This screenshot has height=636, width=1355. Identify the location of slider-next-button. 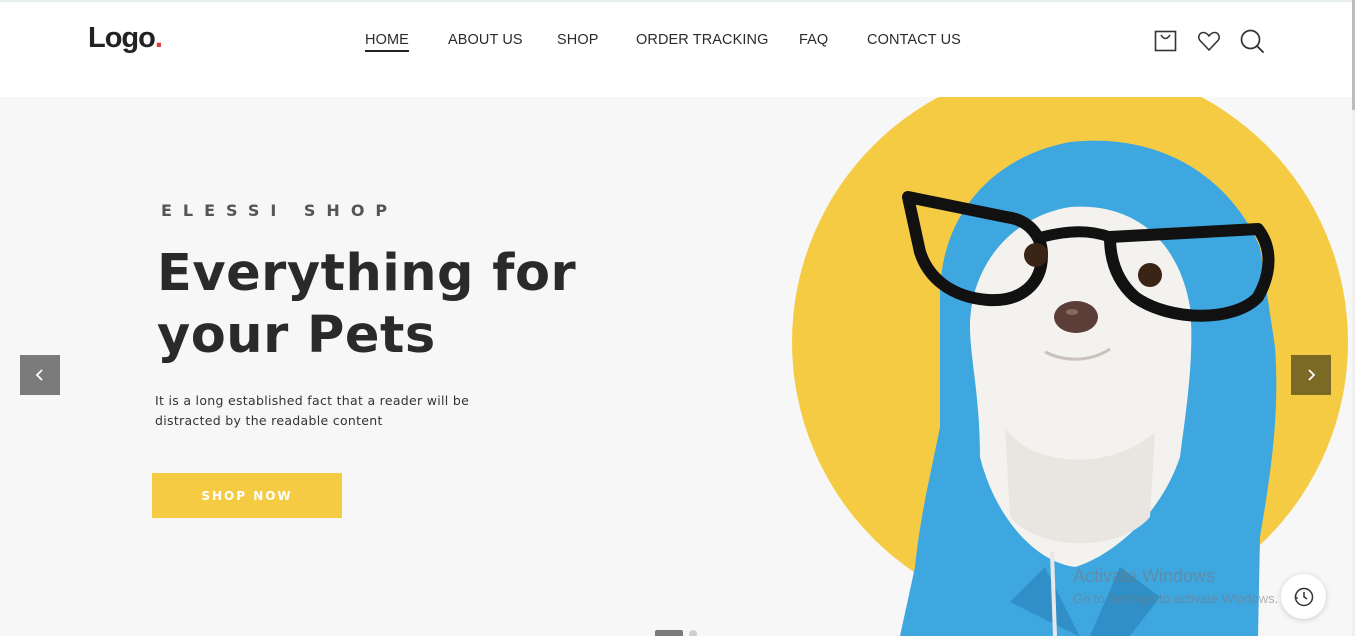
(1311, 375).